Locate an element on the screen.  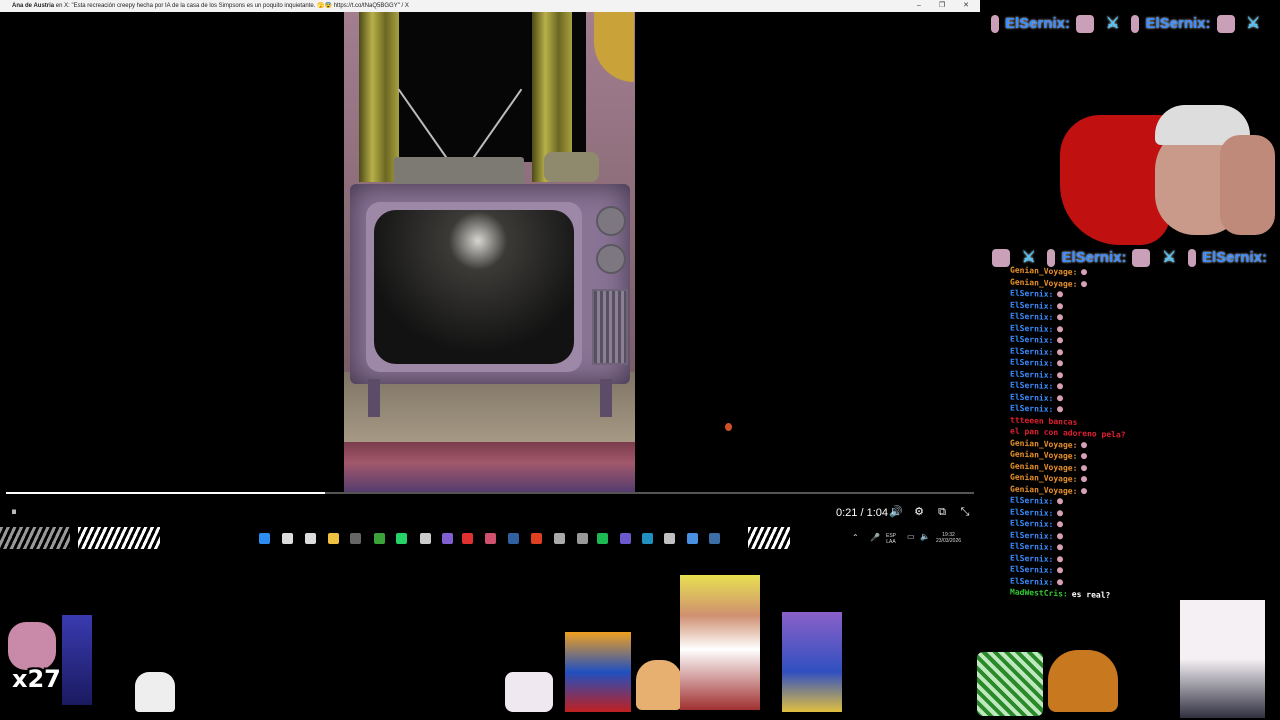
exit-fullscreen-button: ⤡ is located at coordinates (965, 512).